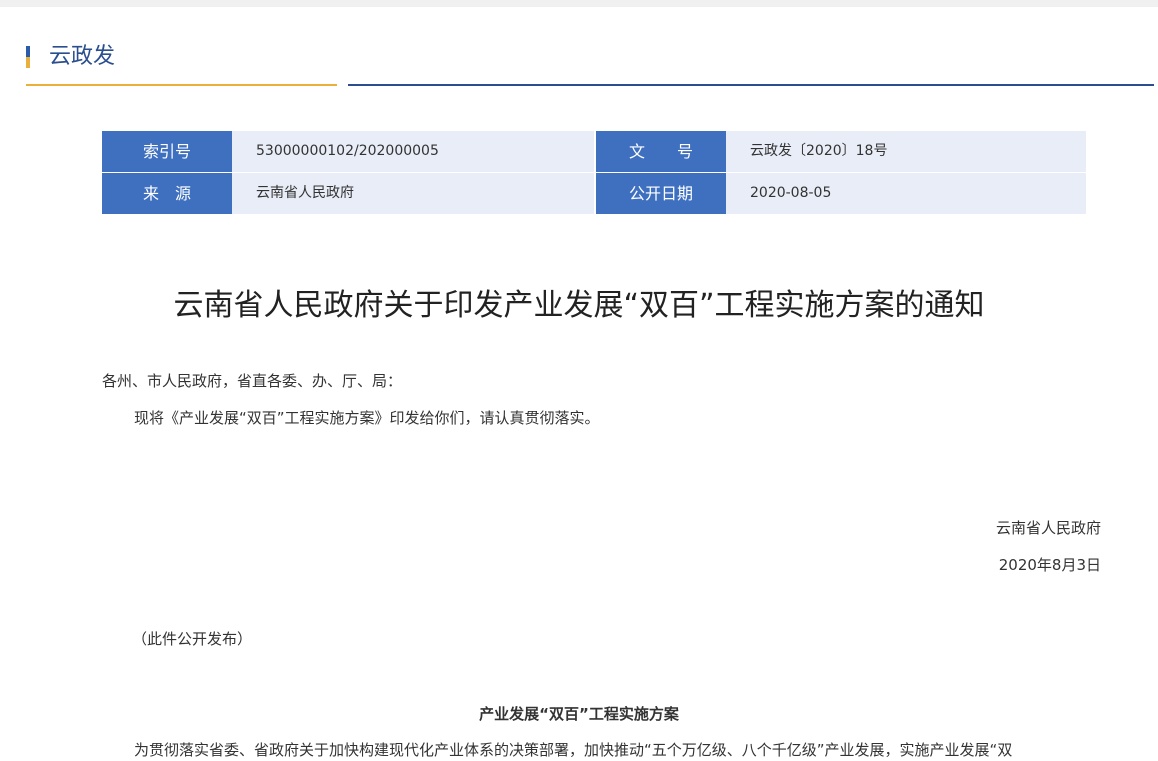 The image size is (1158, 761). What do you see at coordinates (1048, 528) in the screenshot?
I see `signature-org: 云南省人民政府` at bounding box center [1048, 528].